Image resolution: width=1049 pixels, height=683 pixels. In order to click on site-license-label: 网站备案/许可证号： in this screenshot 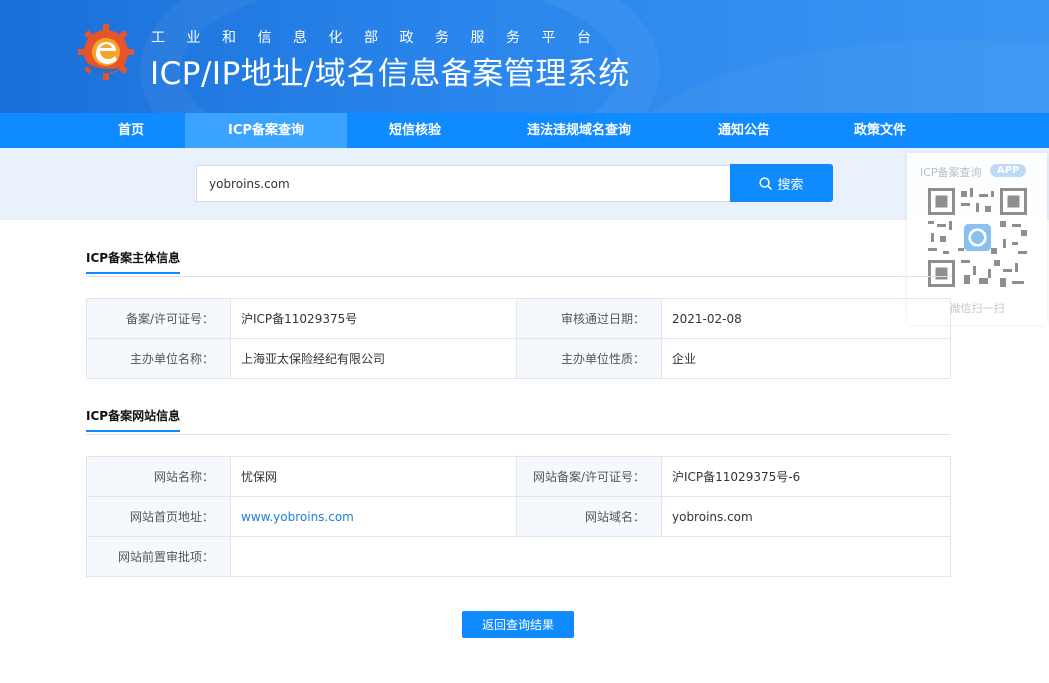, I will do `click(589, 476)`.